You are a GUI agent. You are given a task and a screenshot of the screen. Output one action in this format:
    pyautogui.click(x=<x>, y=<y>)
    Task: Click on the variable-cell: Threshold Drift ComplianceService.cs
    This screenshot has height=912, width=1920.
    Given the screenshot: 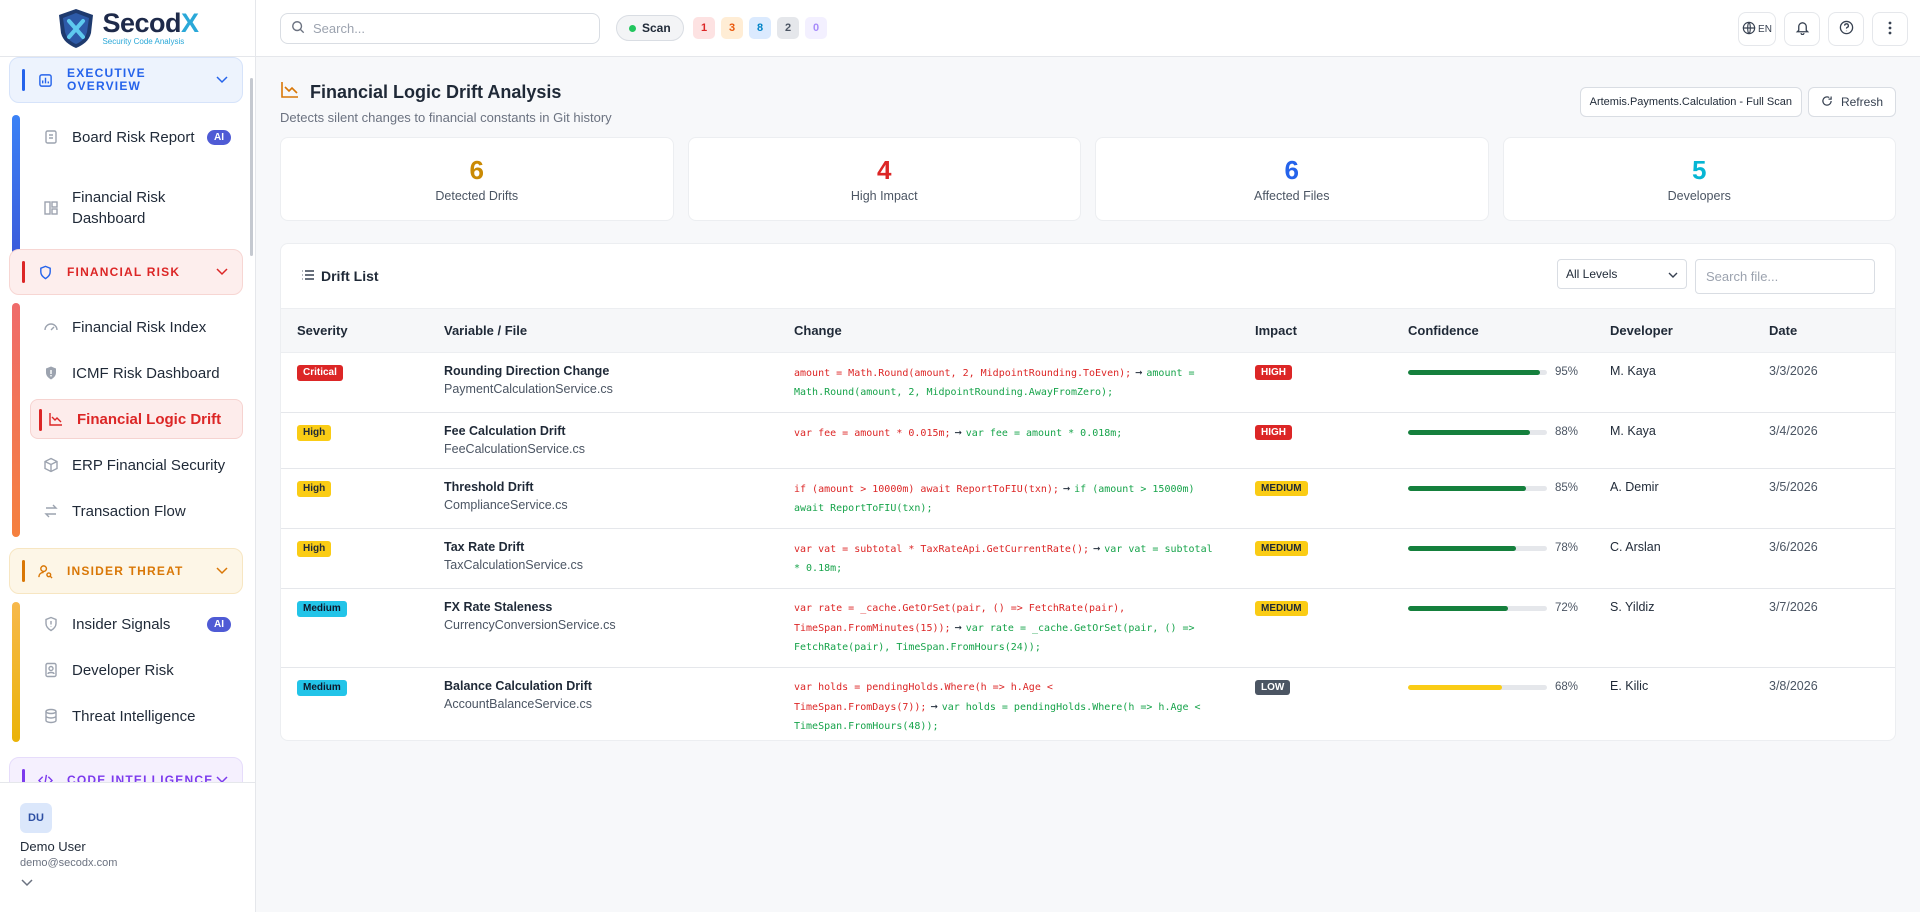 What is the action you would take?
    pyautogui.click(x=603, y=498)
    